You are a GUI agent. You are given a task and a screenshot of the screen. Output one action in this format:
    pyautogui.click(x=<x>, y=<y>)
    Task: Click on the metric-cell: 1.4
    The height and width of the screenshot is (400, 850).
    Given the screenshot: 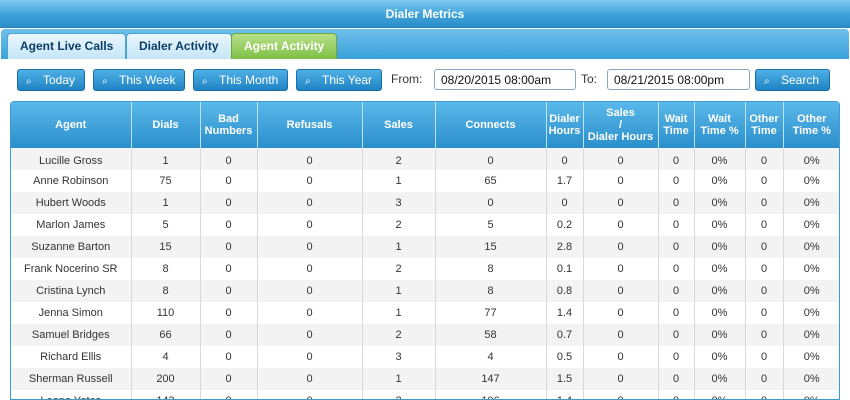 What is the action you would take?
    pyautogui.click(x=565, y=313)
    